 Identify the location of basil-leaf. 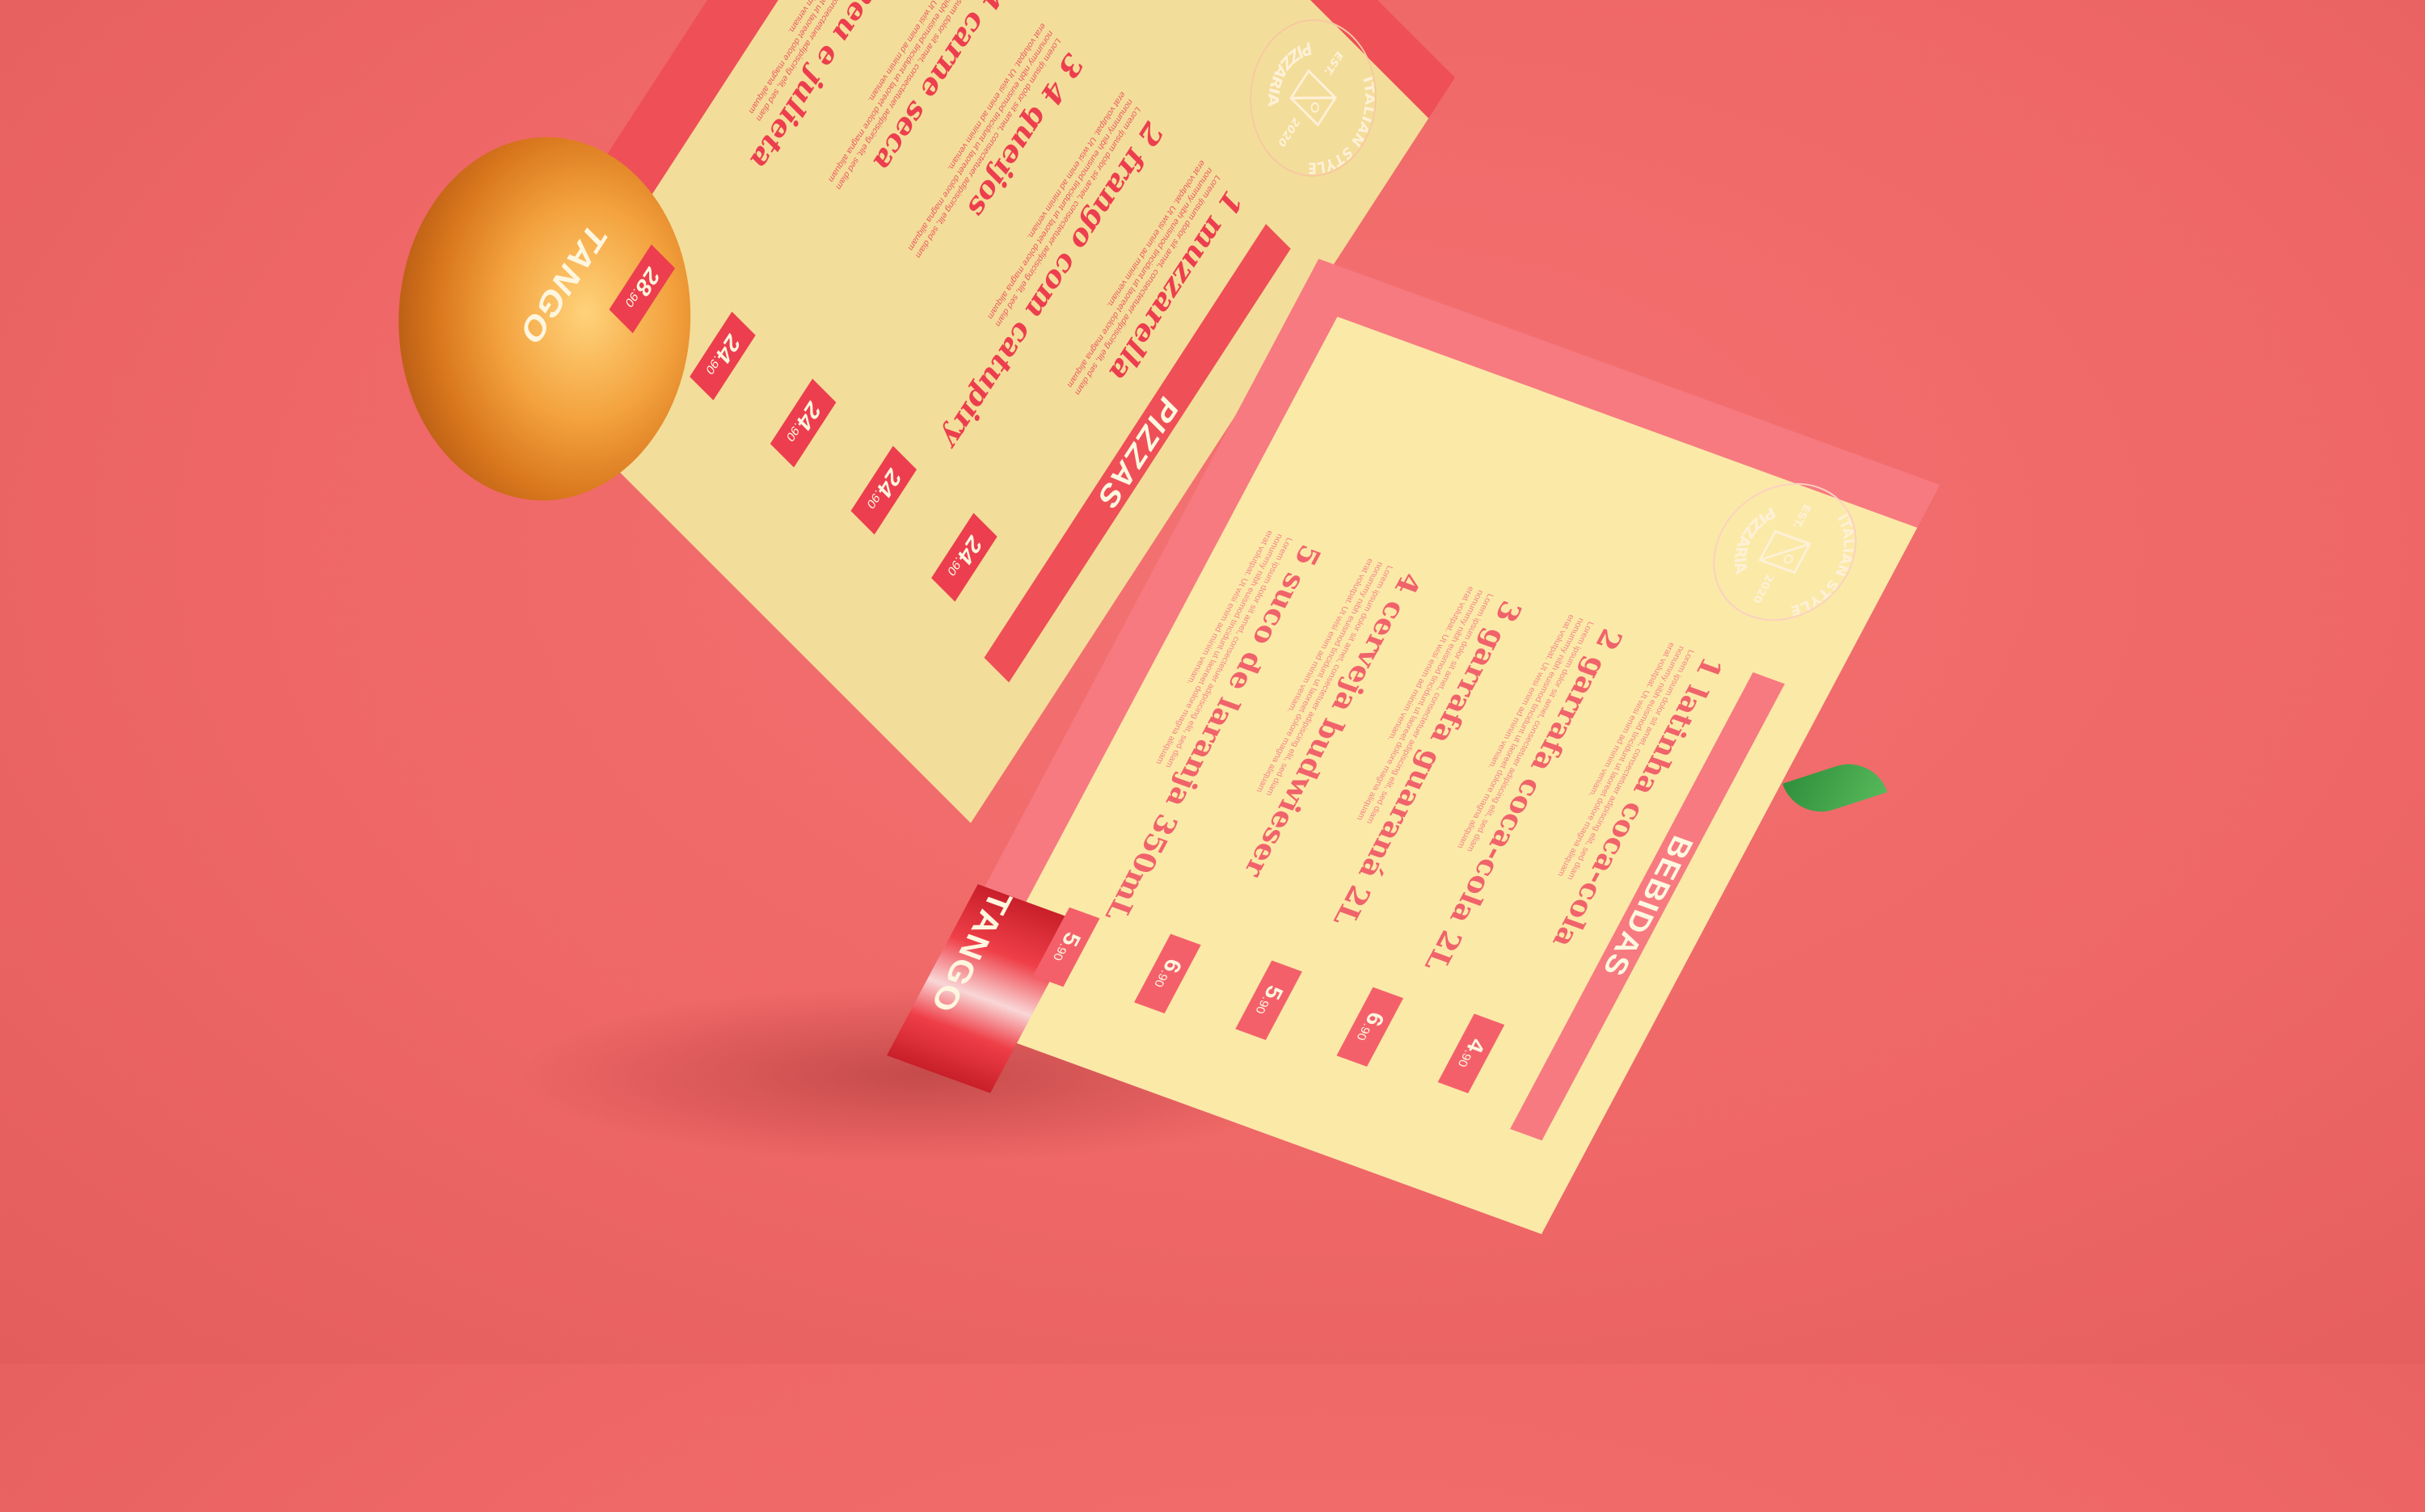
(1834, 788).